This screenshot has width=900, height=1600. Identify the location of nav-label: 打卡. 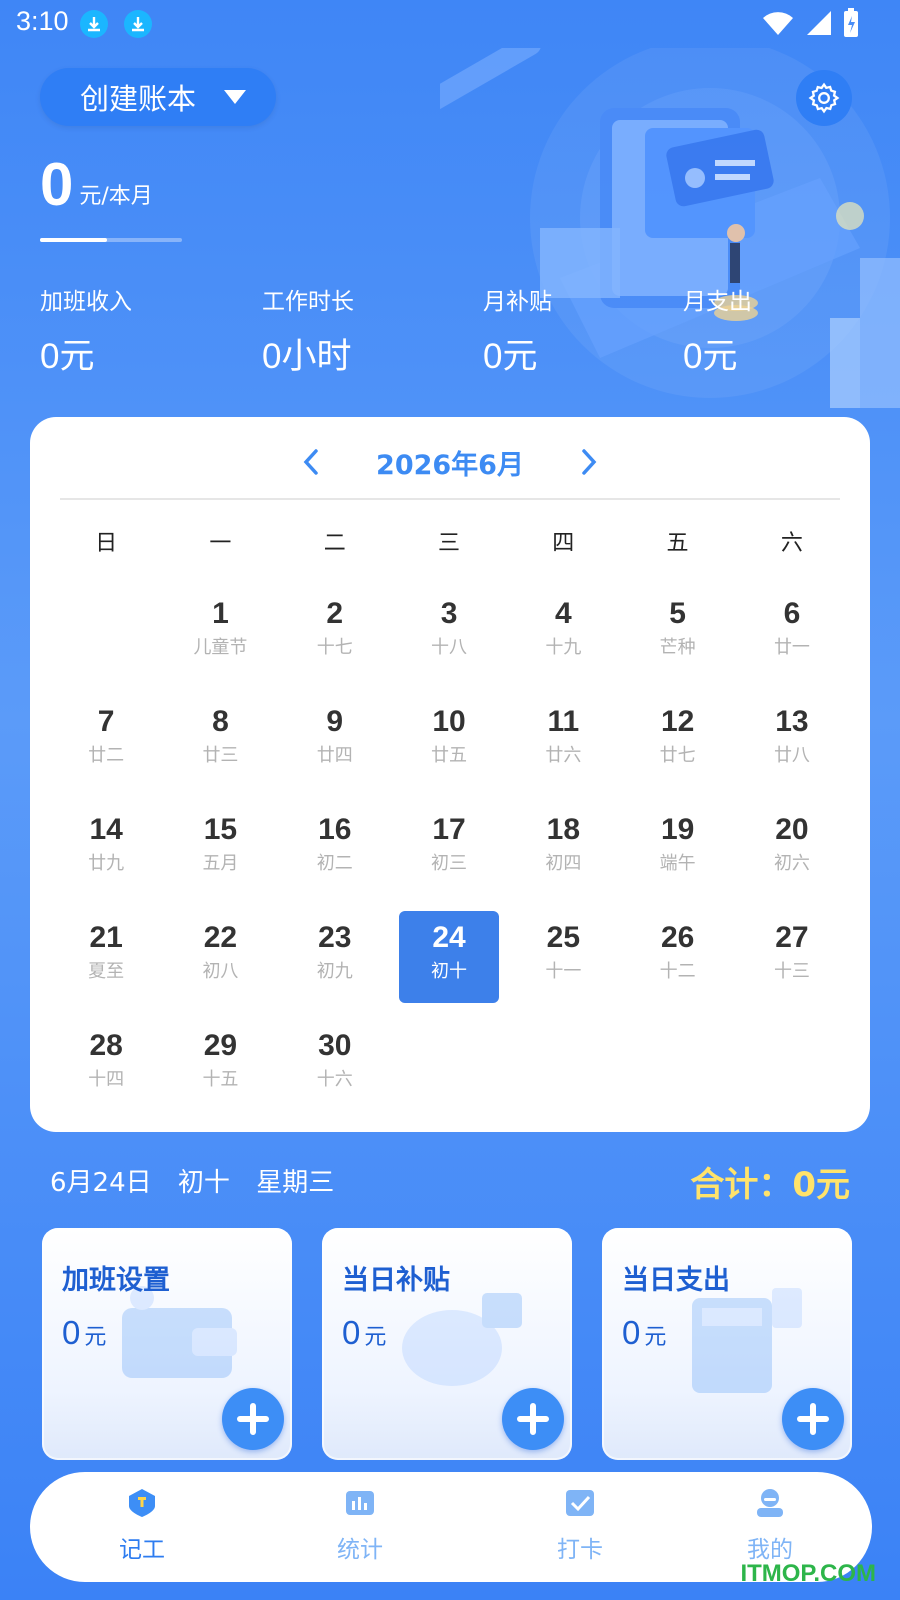
(580, 1550).